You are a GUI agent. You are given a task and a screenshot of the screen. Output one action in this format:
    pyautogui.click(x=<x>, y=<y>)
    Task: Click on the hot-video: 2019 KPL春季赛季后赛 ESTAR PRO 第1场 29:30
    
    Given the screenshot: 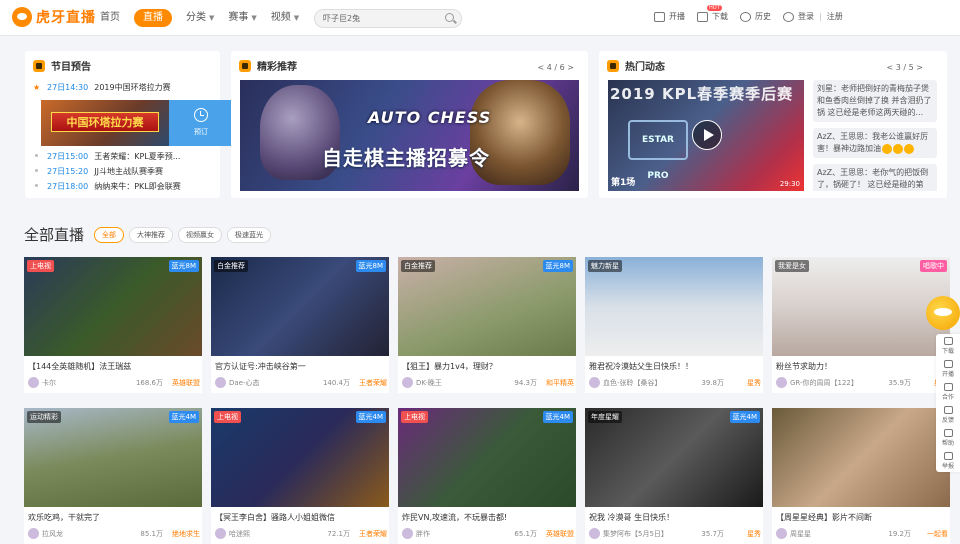 What is the action you would take?
    pyautogui.click(x=706, y=135)
    